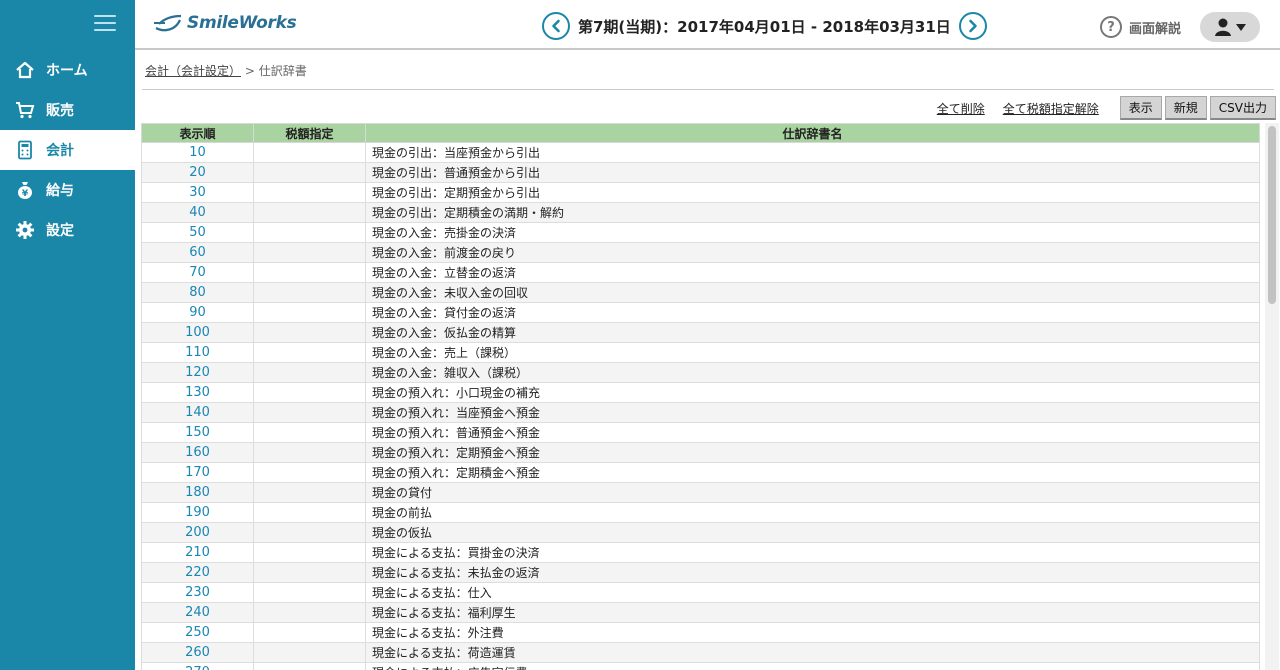 Image resolution: width=1280 pixels, height=670 pixels. I want to click on table-row: 90 現金の入金：貸付金の返済, so click(700, 312).